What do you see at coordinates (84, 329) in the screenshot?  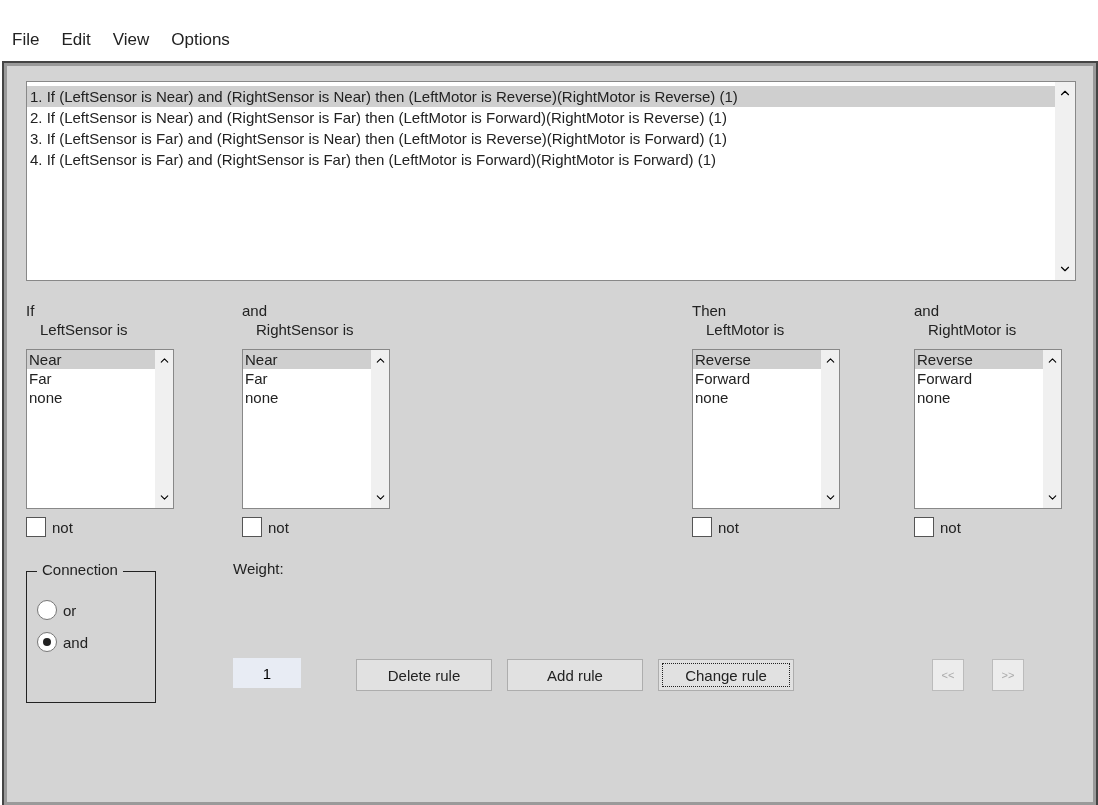 I see `variable-label: LeftSensor is` at bounding box center [84, 329].